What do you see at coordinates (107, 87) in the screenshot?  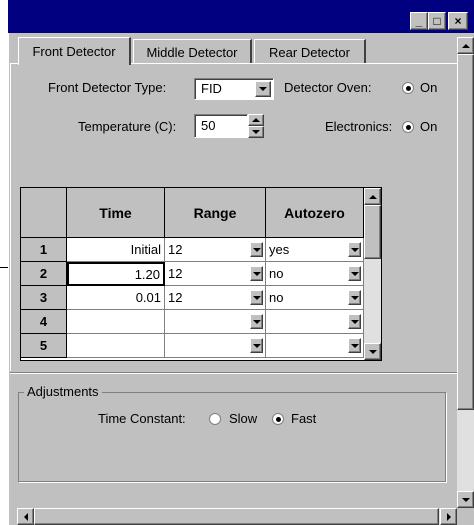 I see `detector-type-label: Front Detector Type:` at bounding box center [107, 87].